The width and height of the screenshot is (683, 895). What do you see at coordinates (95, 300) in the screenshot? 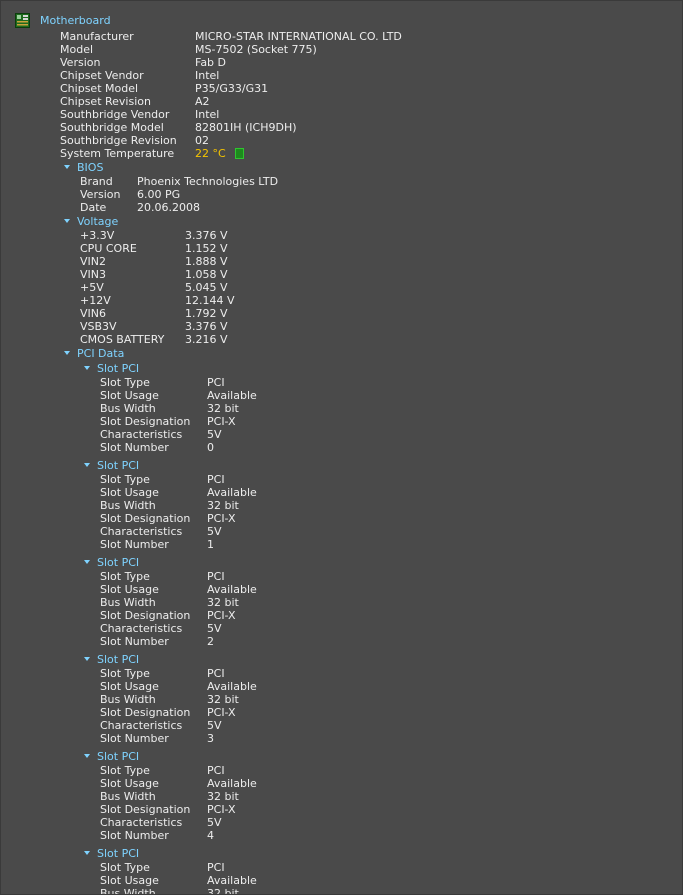
I see `voltage-field-key: +12V` at bounding box center [95, 300].